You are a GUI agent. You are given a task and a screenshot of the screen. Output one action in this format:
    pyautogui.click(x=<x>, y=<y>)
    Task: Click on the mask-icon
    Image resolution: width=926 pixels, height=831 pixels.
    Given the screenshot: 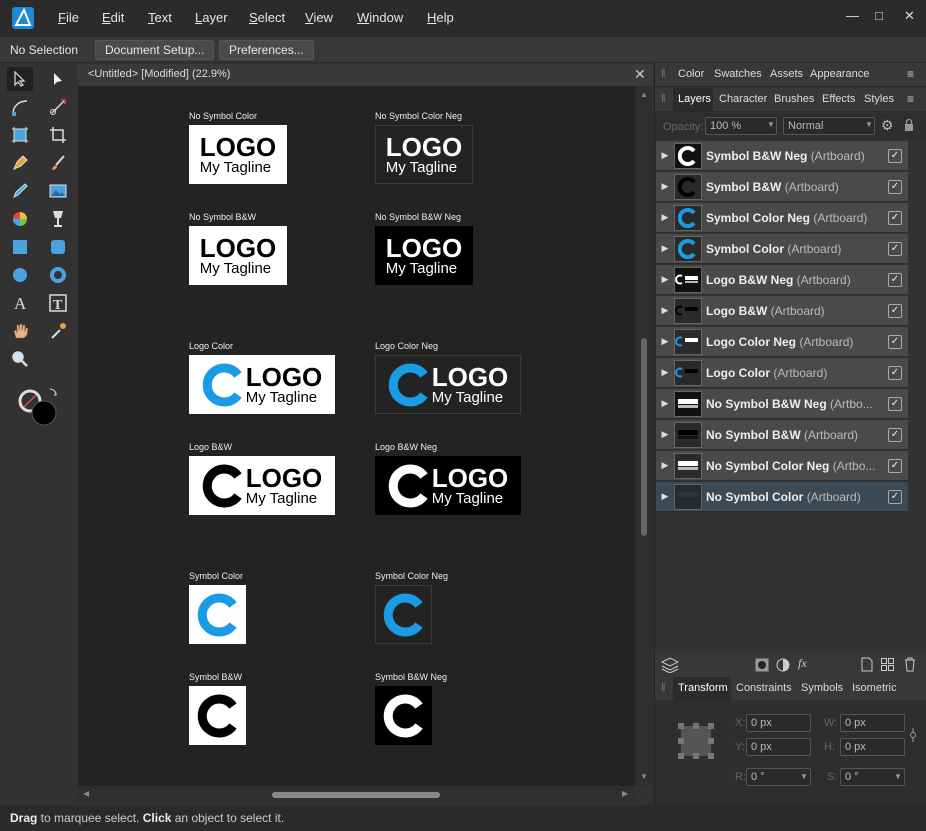 What is the action you would take?
    pyautogui.click(x=762, y=665)
    